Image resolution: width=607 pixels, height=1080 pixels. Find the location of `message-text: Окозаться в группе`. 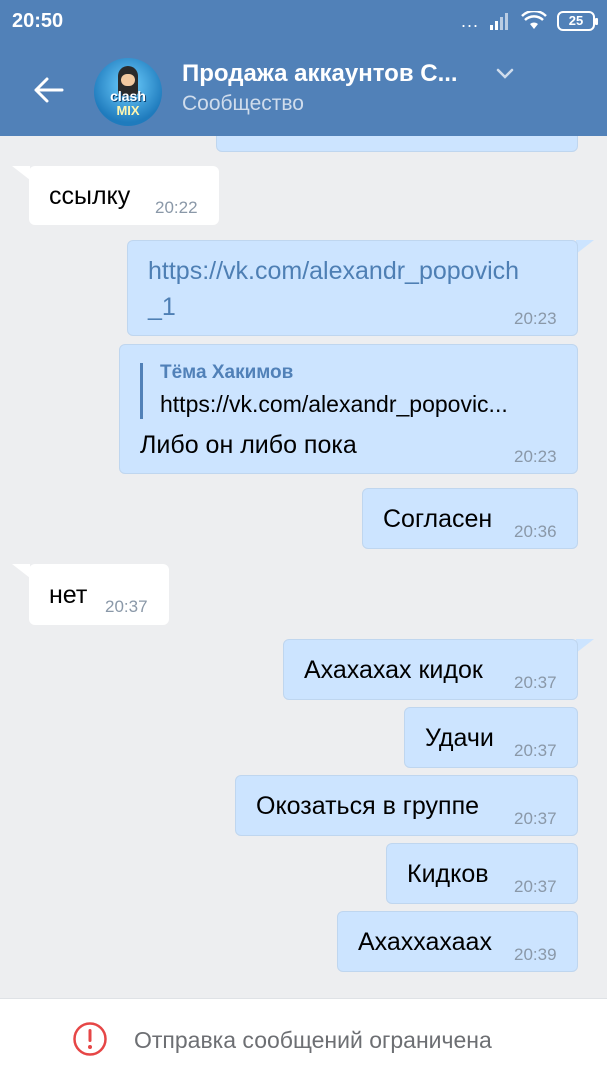

message-text: Окозаться в группе is located at coordinates (368, 806).